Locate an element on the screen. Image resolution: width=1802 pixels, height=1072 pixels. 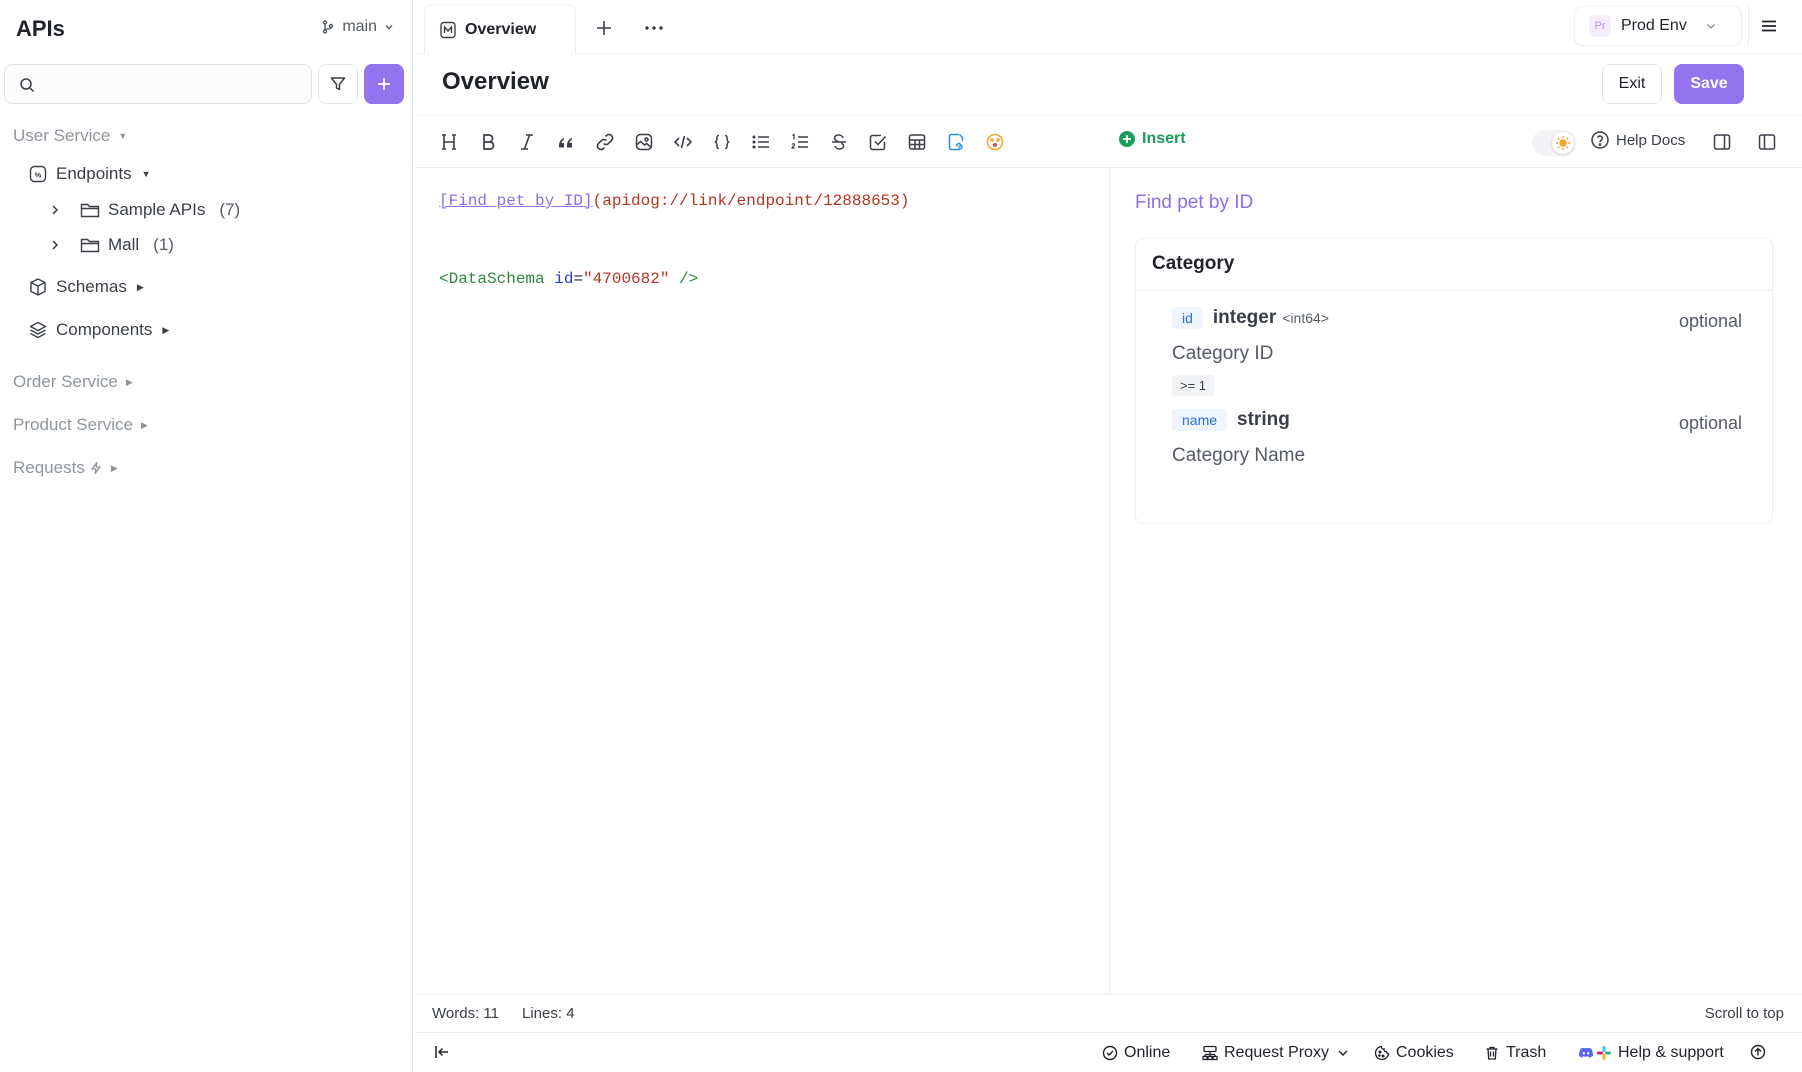
field-required-status: optional is located at coordinates (1710, 321).